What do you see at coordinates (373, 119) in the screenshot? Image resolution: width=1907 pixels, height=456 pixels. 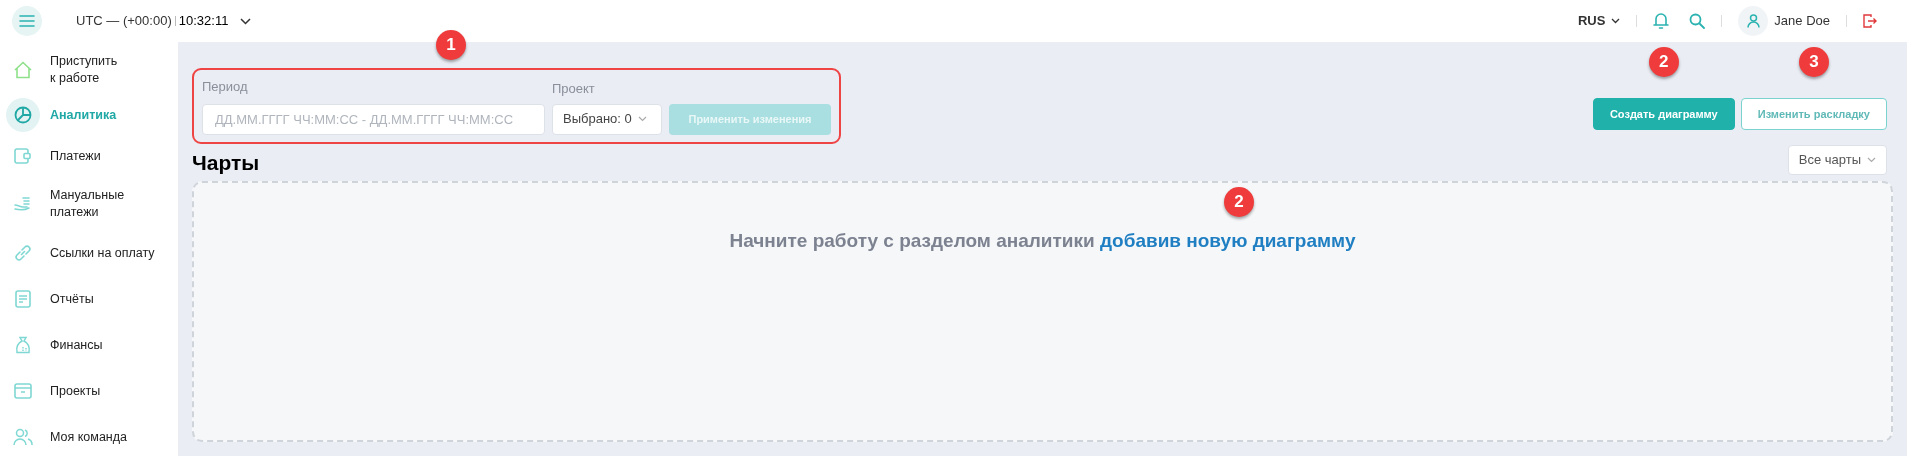 I see `period-input: ДД.ММ.ГГГГ ЧЧ:ММ:СС - ДД.ММ.ГГГГ ЧЧ:ММ:СС` at bounding box center [373, 119].